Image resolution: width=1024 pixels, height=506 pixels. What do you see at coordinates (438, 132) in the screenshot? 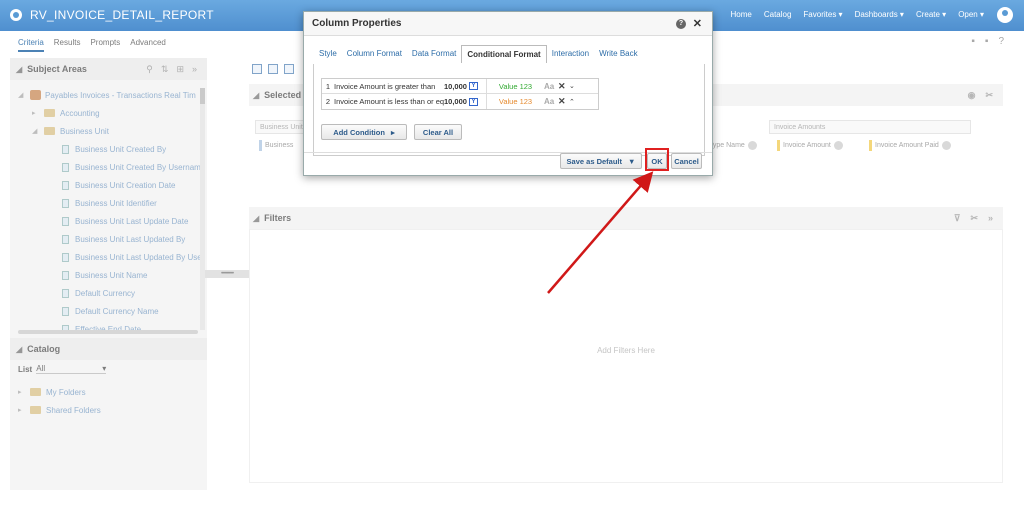
I see `clear-all-button: Clear All` at bounding box center [438, 132].